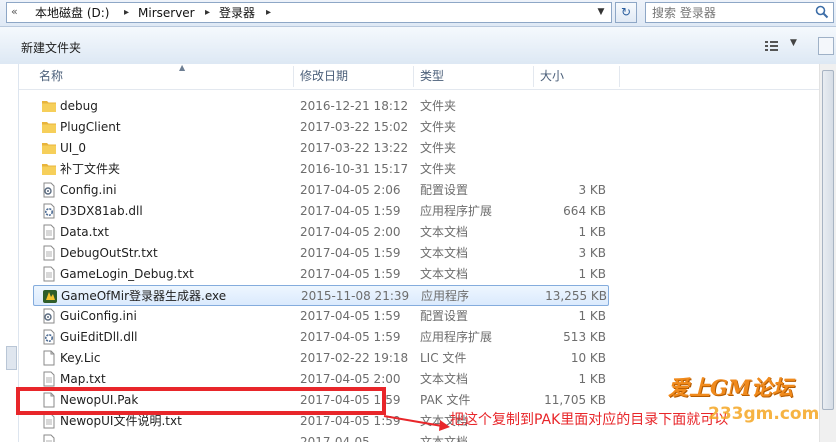 The height and width of the screenshot is (442, 836). I want to click on file-row: Key.Lic 2017-02-22 19:18 LIC 文件 10 KB, so click(321, 358).